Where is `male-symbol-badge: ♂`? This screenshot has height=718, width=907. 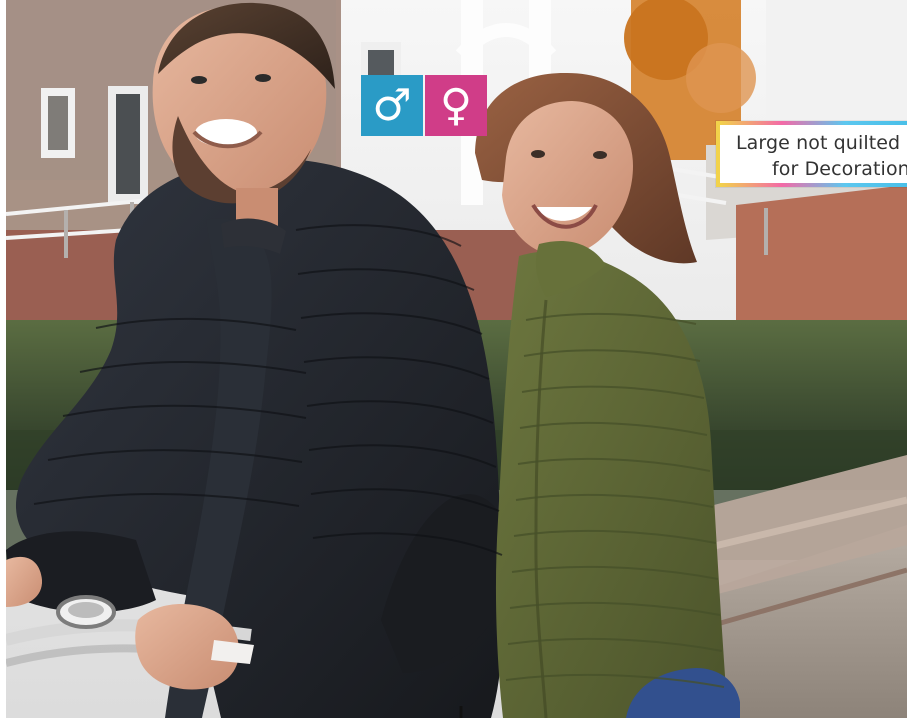
male-symbol-badge: ♂ is located at coordinates (392, 105).